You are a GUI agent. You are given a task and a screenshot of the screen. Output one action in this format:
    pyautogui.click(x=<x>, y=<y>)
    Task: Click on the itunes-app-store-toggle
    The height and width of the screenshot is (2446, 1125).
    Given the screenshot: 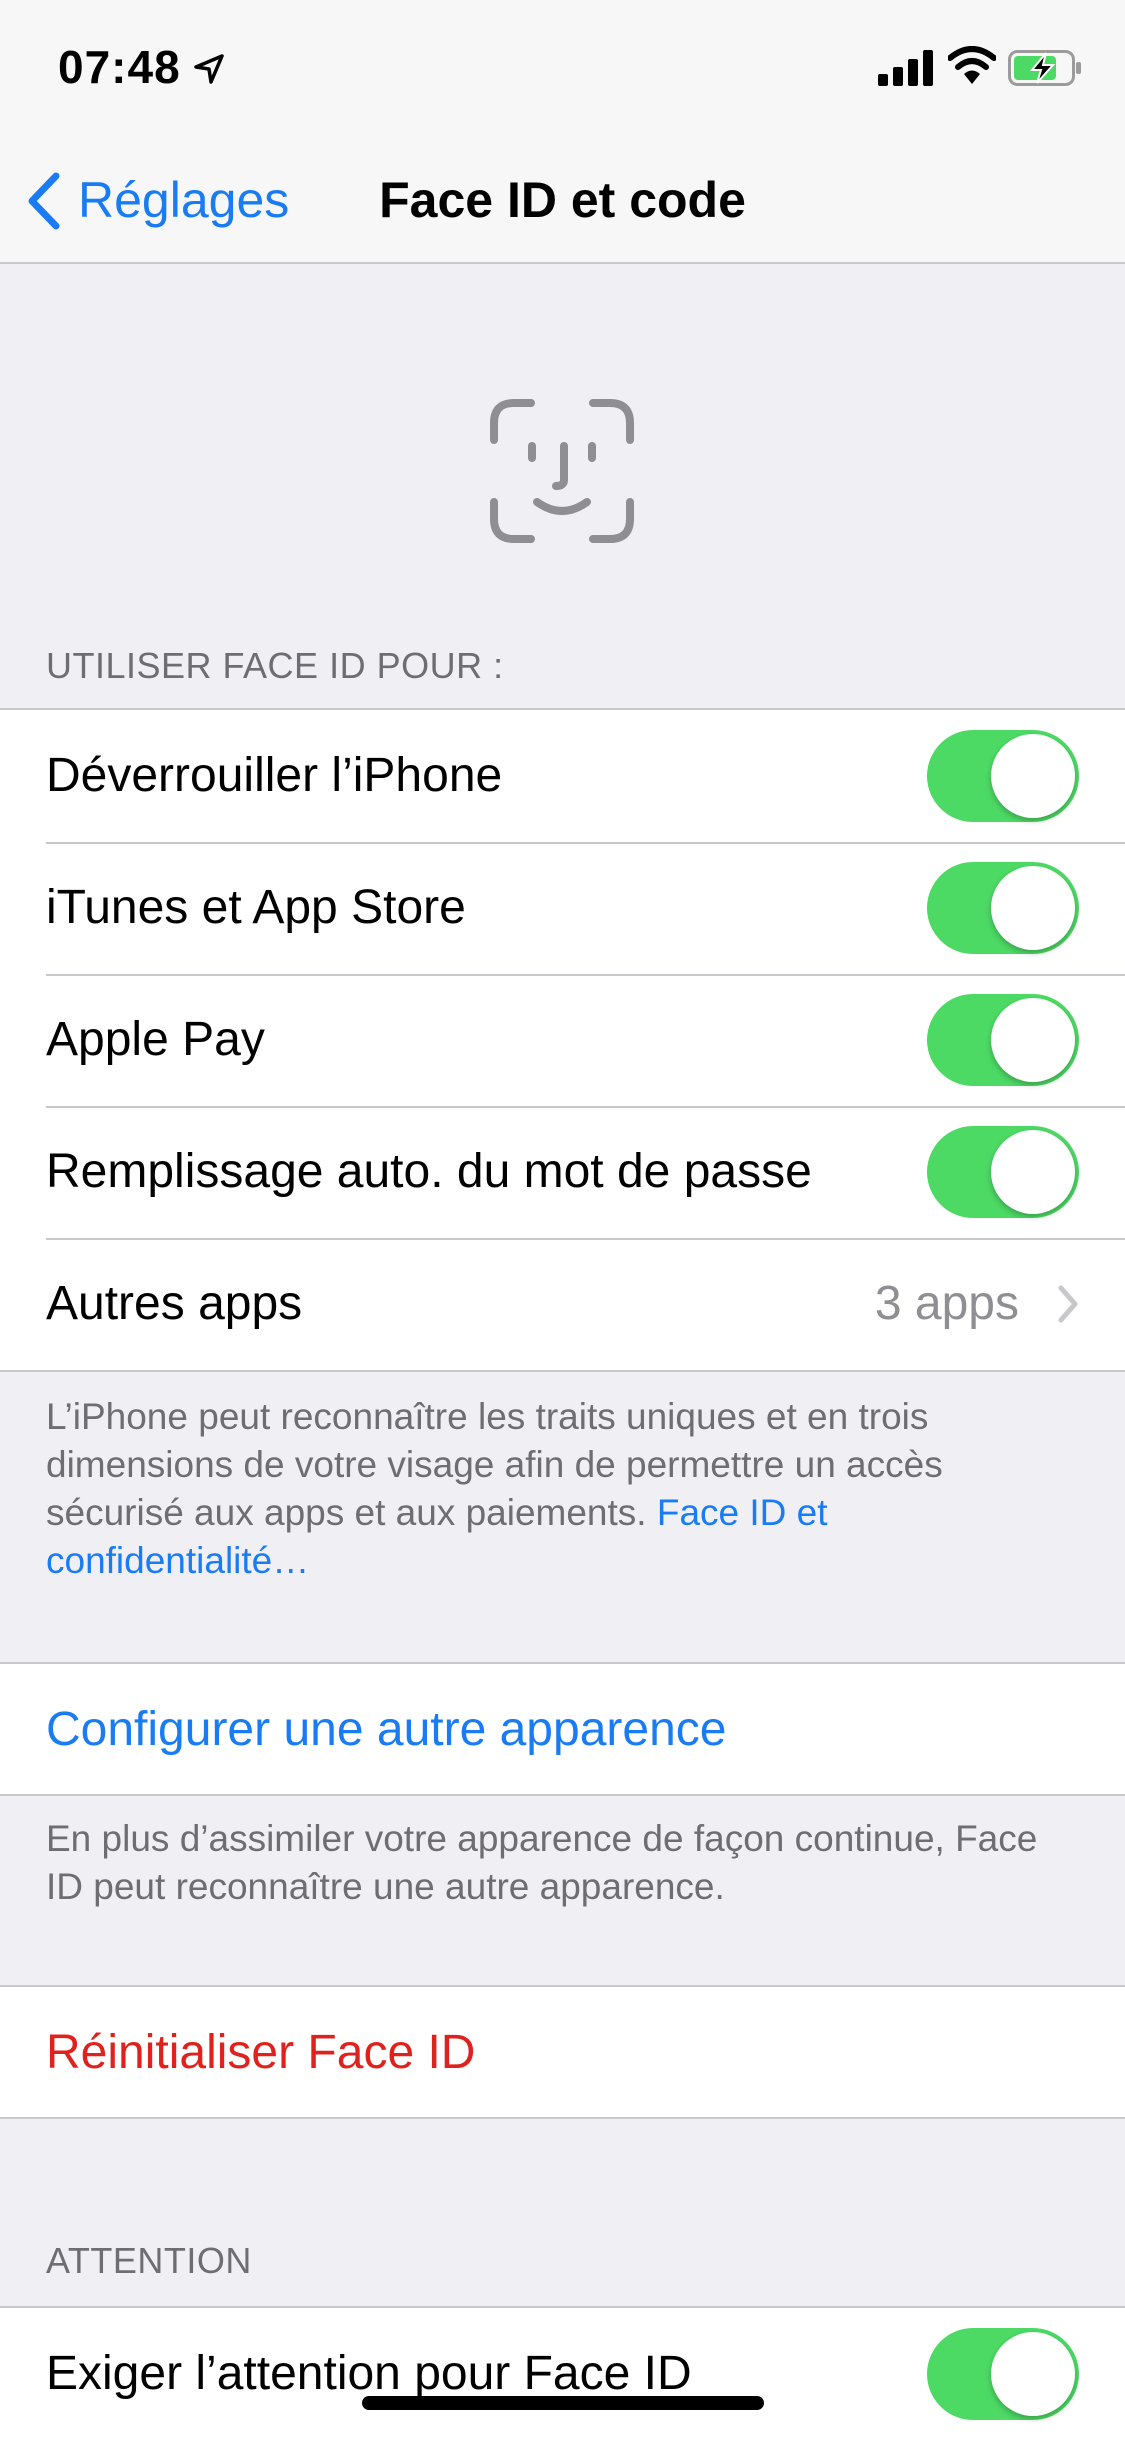 What is the action you would take?
    pyautogui.click(x=1003, y=908)
    